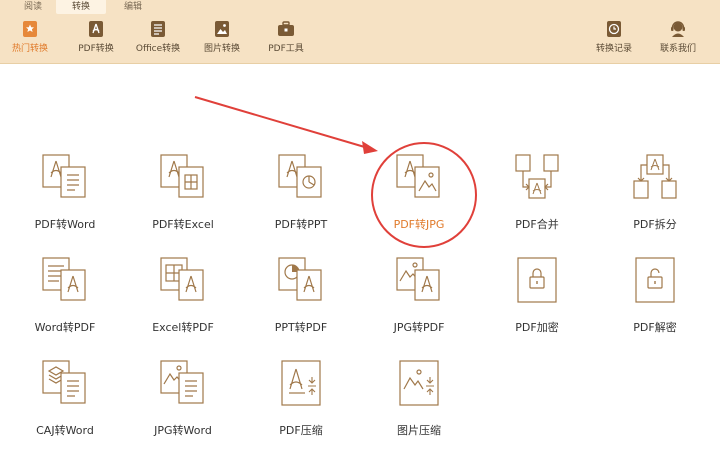  Describe the element at coordinates (64, 382) in the screenshot. I see `caj-to-word-icon` at that location.